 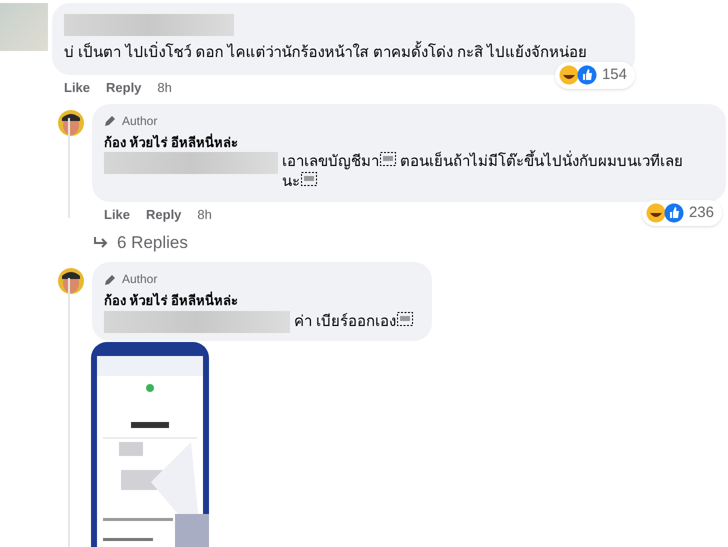 What do you see at coordinates (409, 243) in the screenshot?
I see `view-replies-link: 6 Replies` at bounding box center [409, 243].